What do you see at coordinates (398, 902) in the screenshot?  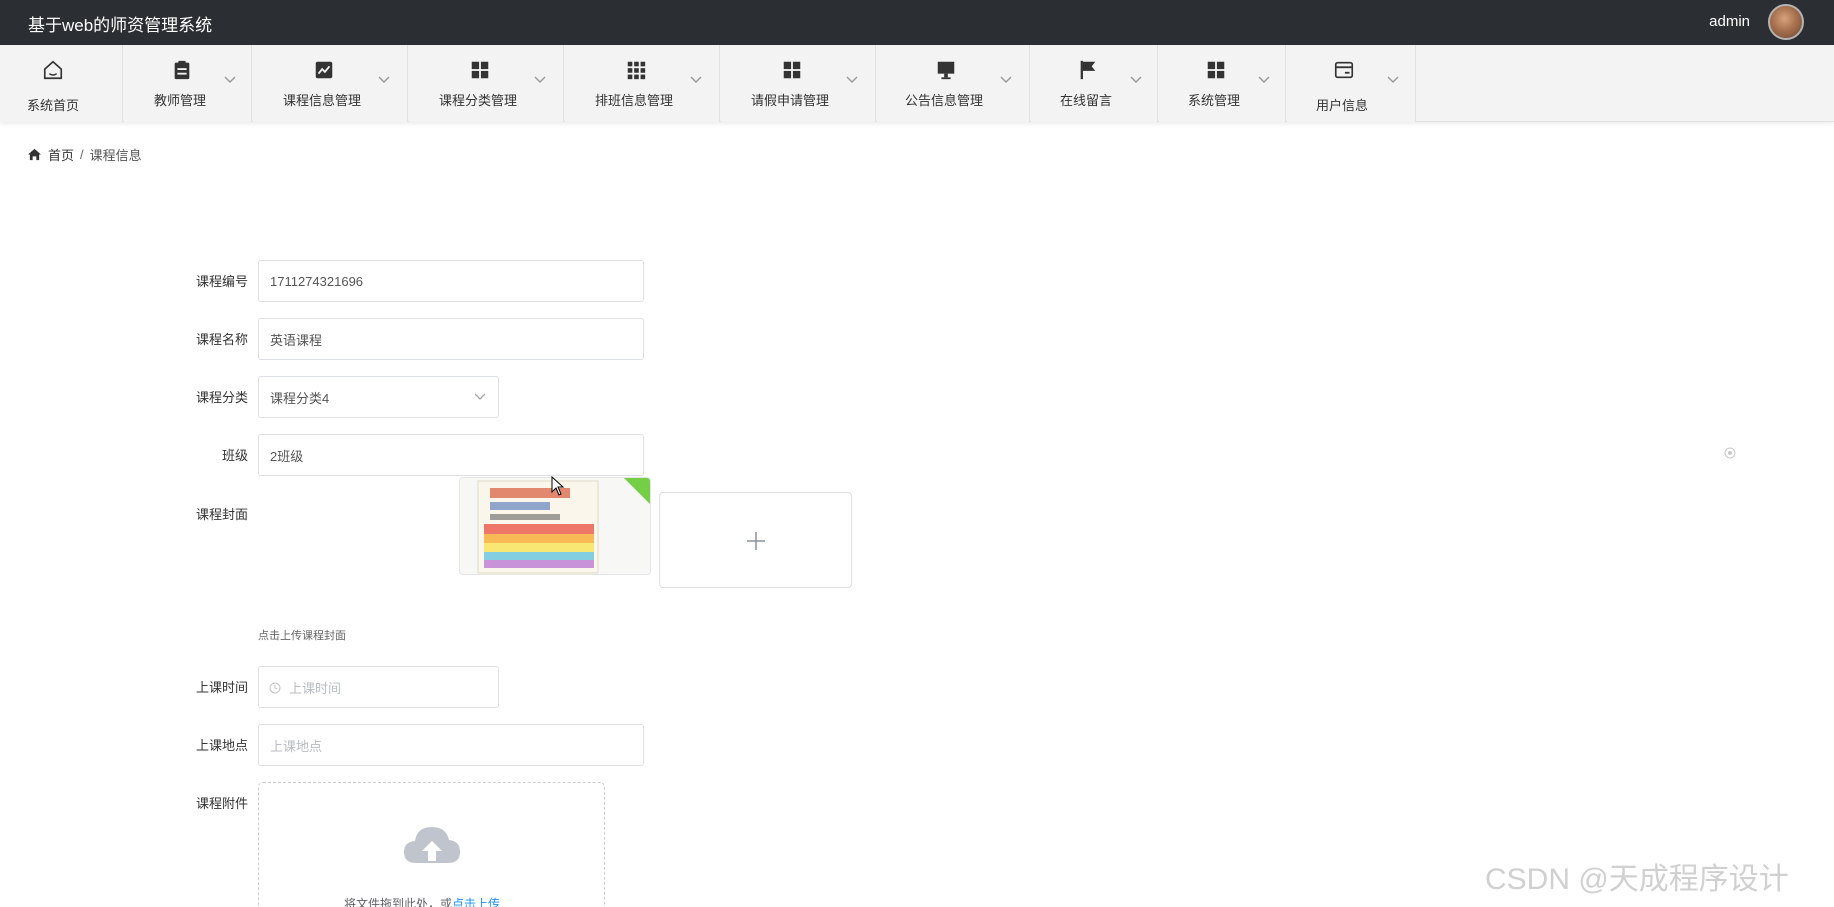 I see `attachment-hint-text: 将文件拖到此处，或` at bounding box center [398, 902].